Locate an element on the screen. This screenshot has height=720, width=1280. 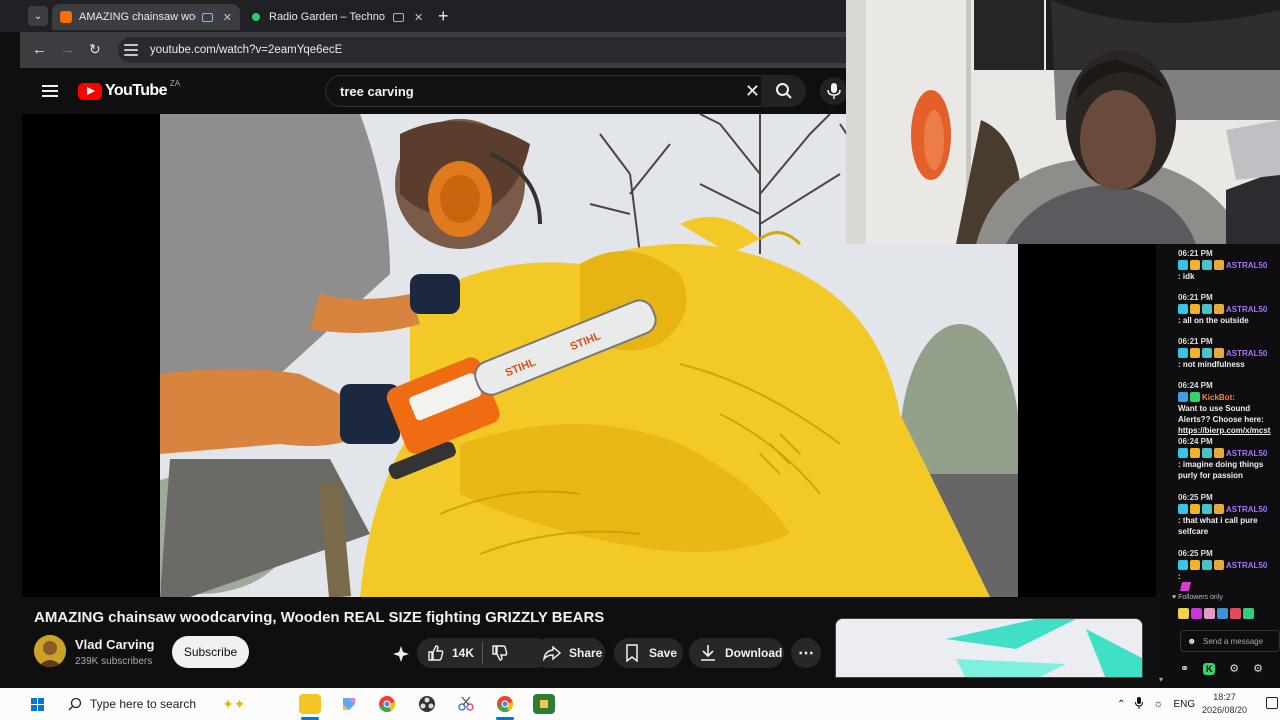
youtube-play-icon is located at coordinates (90, 91).